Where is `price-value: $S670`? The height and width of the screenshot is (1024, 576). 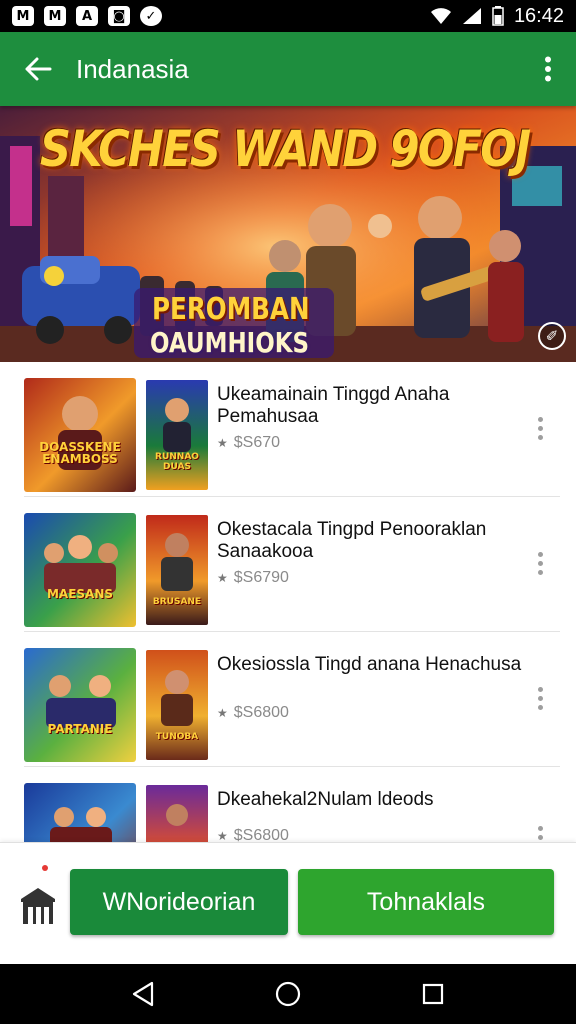
price-value: $S670 is located at coordinates (257, 442).